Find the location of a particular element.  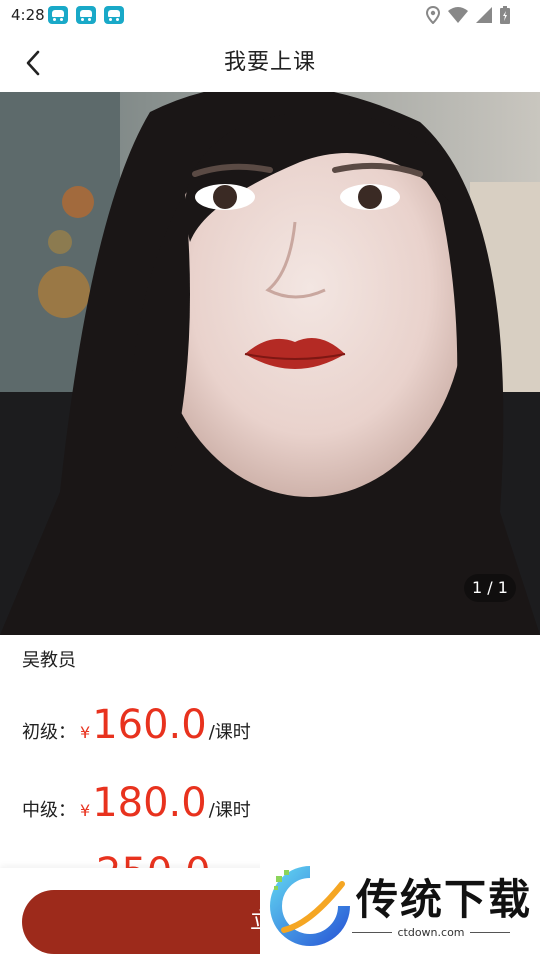

price-label: 初级： is located at coordinates (49, 732).